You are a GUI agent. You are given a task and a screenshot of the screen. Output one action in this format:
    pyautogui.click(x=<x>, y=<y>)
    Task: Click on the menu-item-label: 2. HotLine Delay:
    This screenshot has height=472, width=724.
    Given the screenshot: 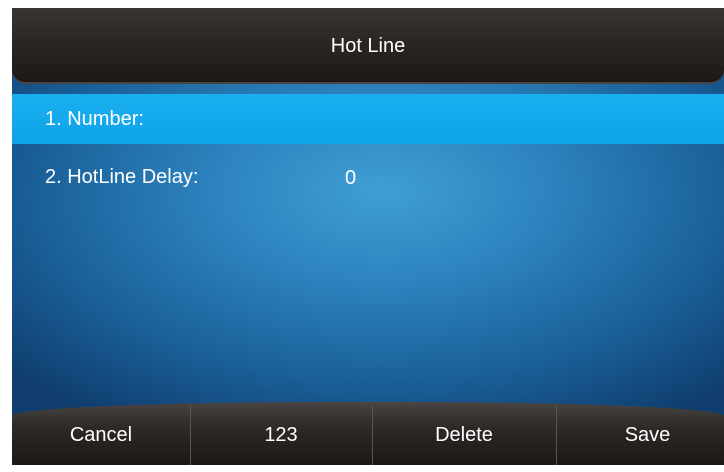 What is the action you would take?
    pyautogui.click(x=122, y=177)
    